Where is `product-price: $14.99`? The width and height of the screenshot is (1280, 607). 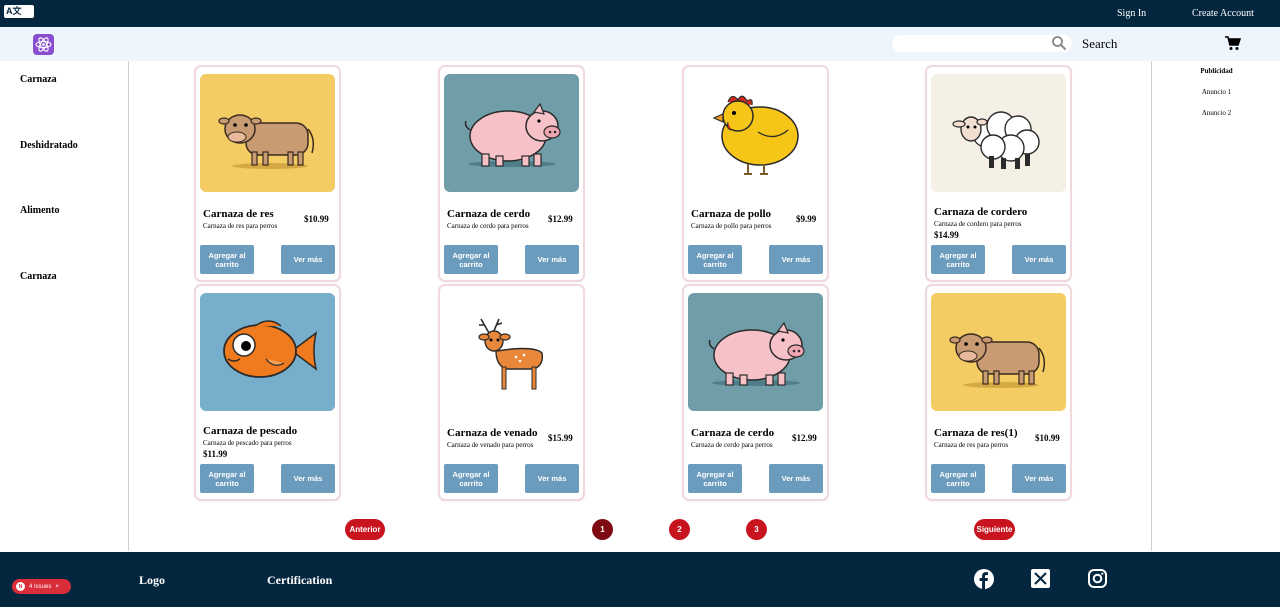
product-price: $14.99 is located at coordinates (946, 235).